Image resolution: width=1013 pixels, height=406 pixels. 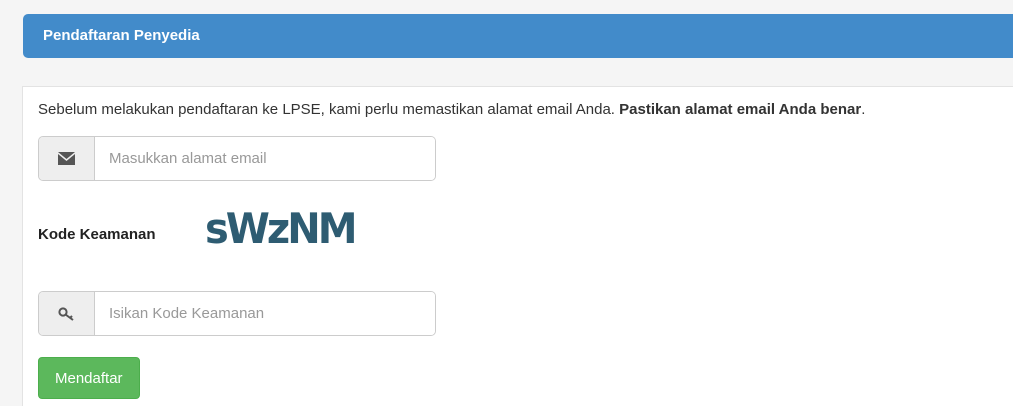 I want to click on email-input-group, so click(x=237, y=158).